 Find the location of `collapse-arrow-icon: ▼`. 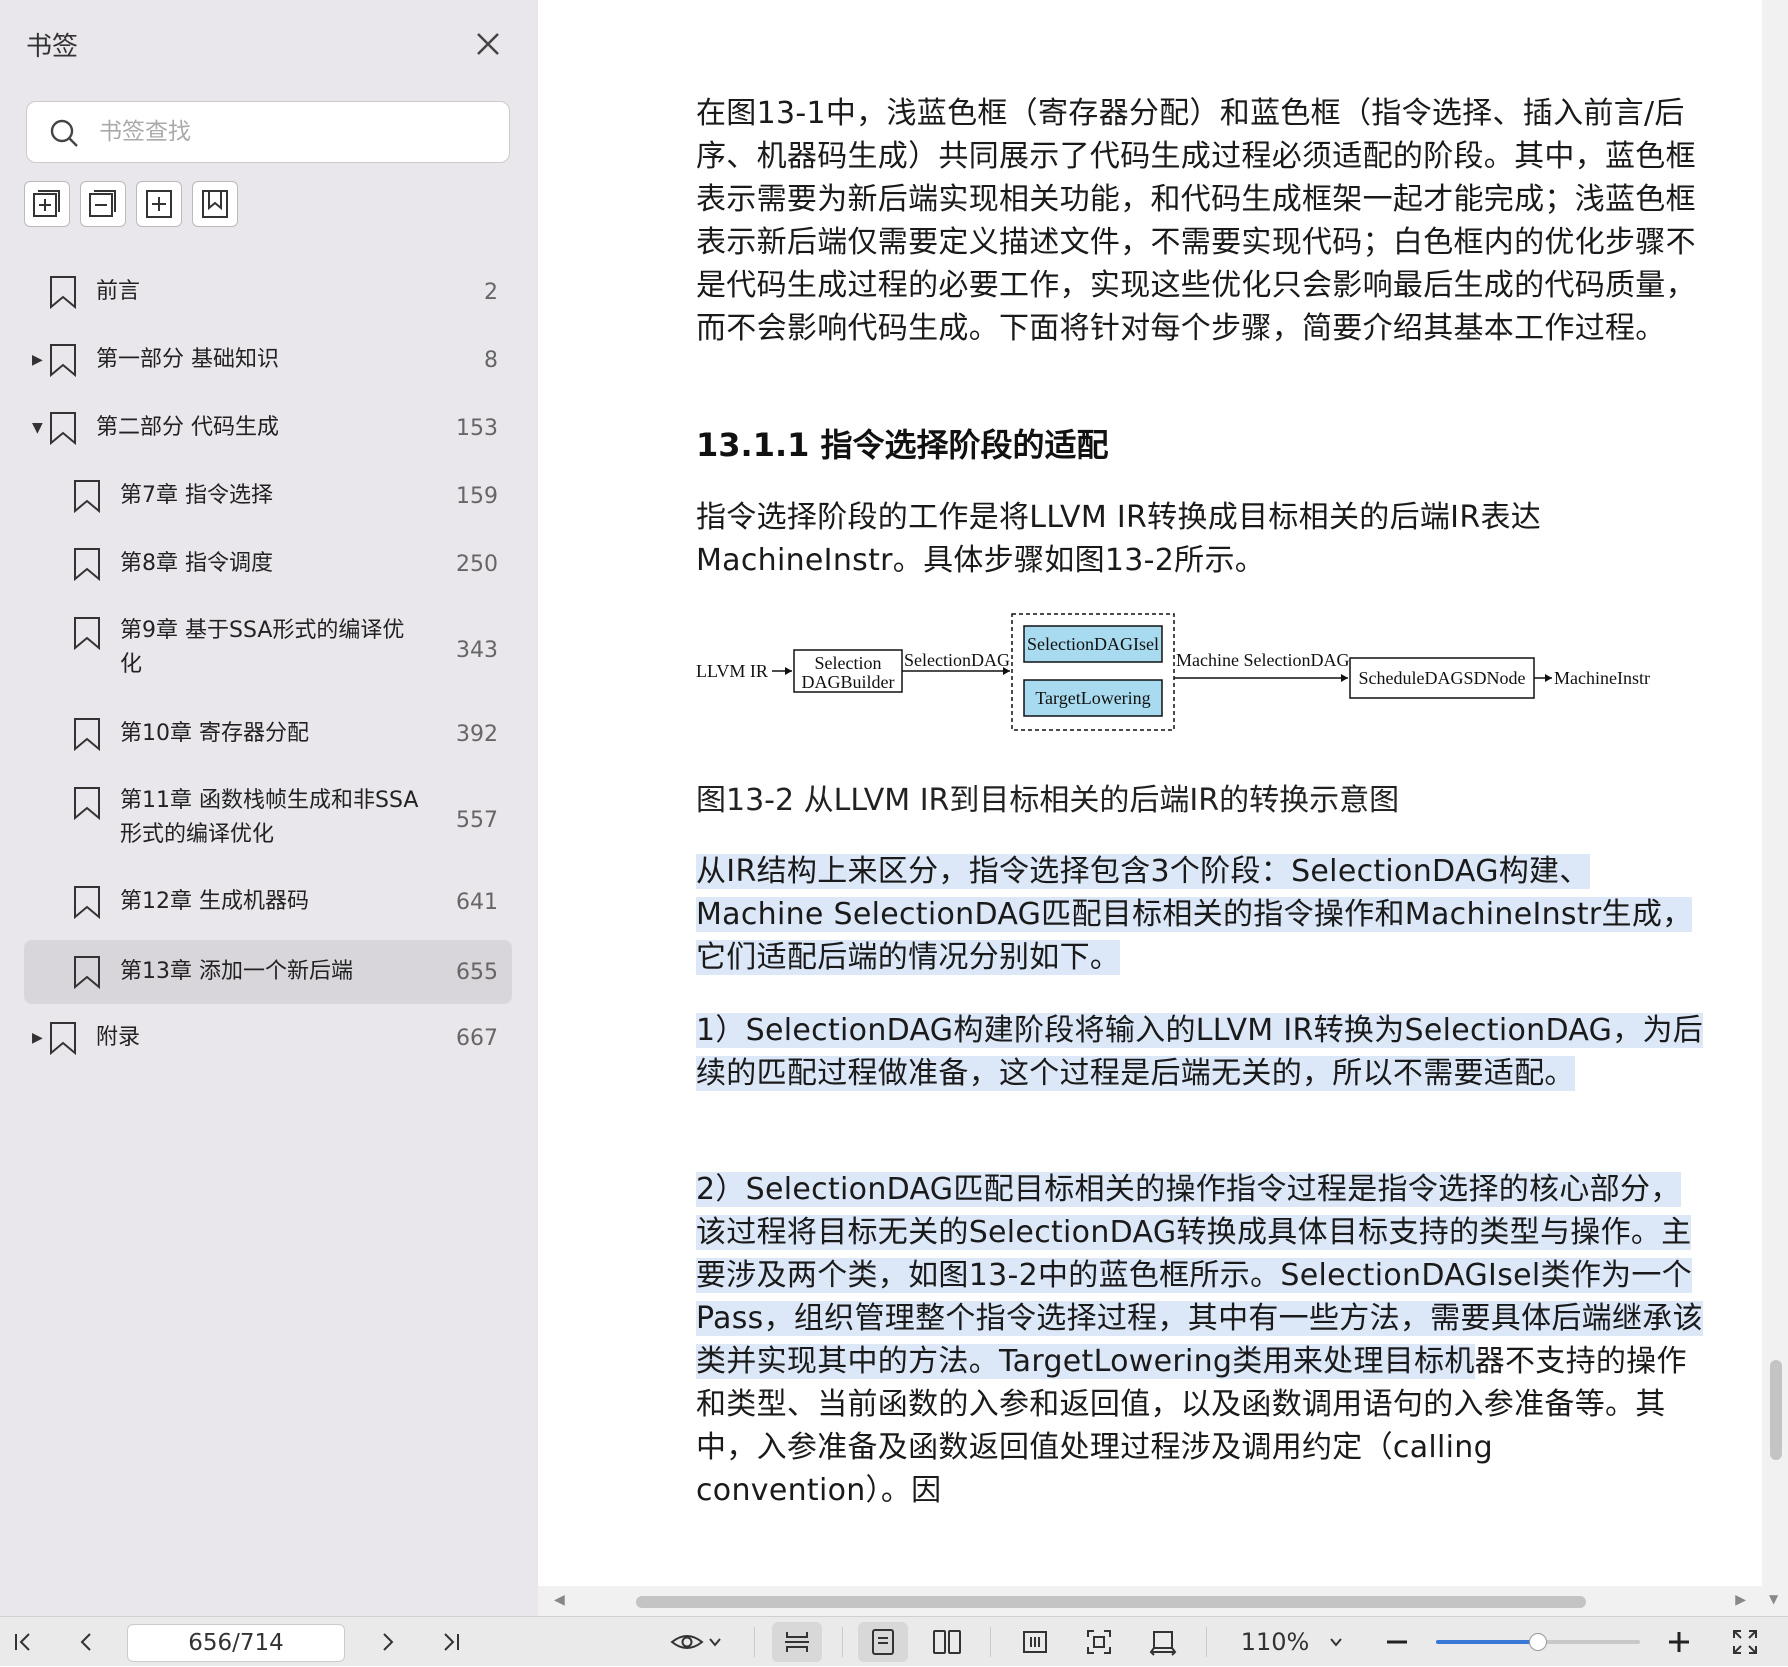

collapse-arrow-icon: ▼ is located at coordinates (37, 428).